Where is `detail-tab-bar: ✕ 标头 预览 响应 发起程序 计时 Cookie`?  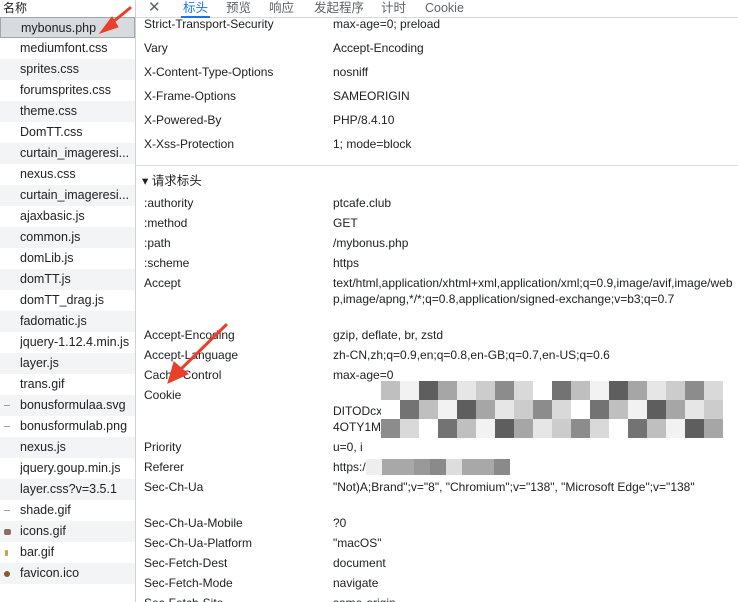
detail-tab-bar: ✕ 标头 预览 响应 发起程序 计时 Cookie is located at coordinates (437, 9).